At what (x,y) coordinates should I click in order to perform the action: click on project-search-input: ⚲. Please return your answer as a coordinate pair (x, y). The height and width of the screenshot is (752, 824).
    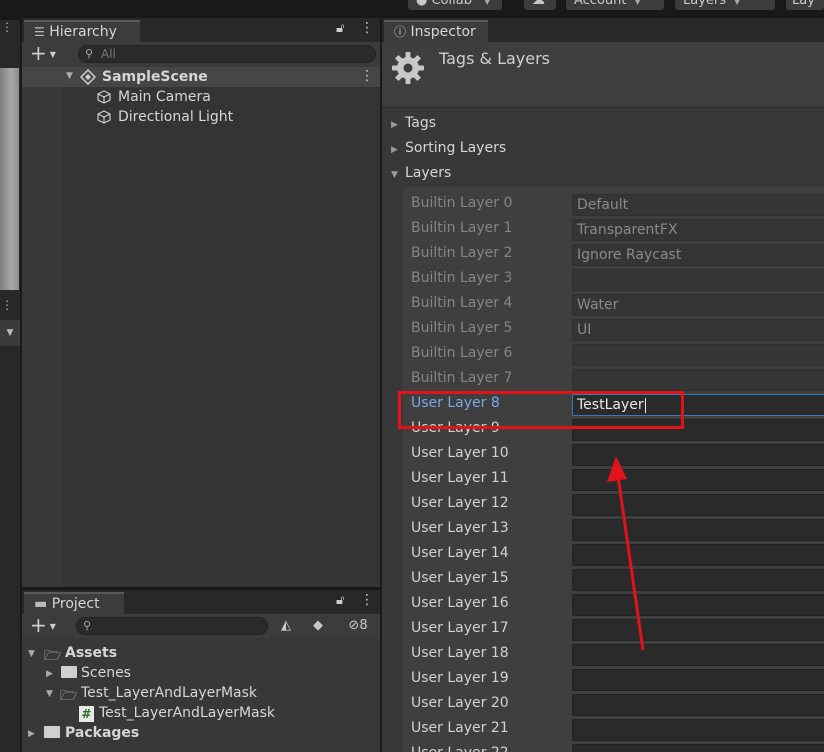
    Looking at the image, I should click on (172, 626).